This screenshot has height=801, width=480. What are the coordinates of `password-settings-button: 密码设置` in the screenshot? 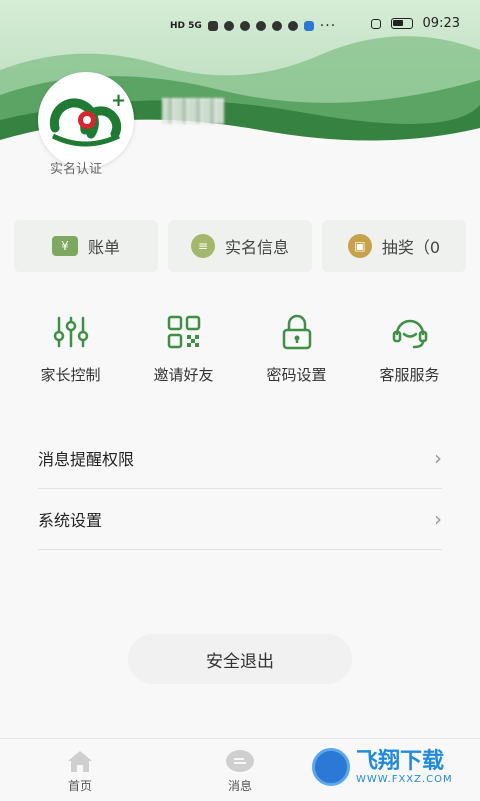 It's located at (296, 348).